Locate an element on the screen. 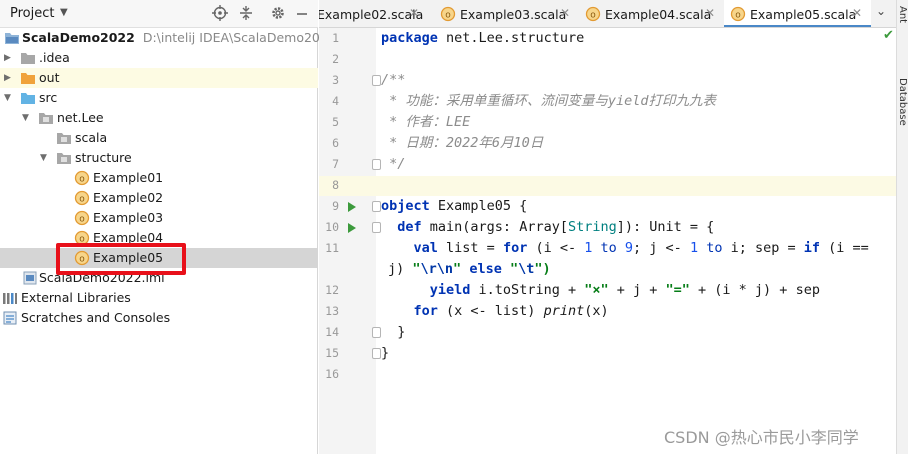  line-number: 15 is located at coordinates (332, 353).